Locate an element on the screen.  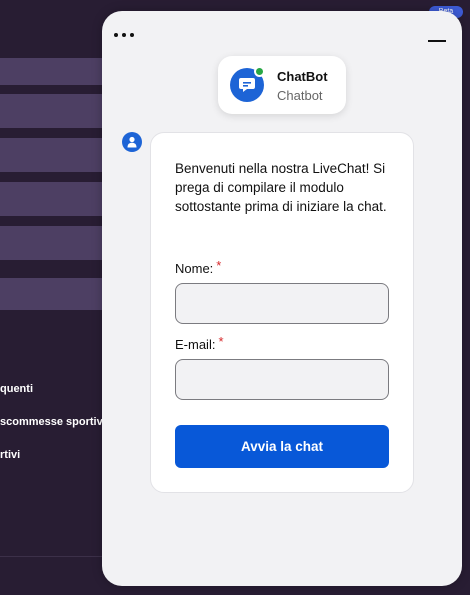
bot-message-avatar-icon is located at coordinates (132, 142).